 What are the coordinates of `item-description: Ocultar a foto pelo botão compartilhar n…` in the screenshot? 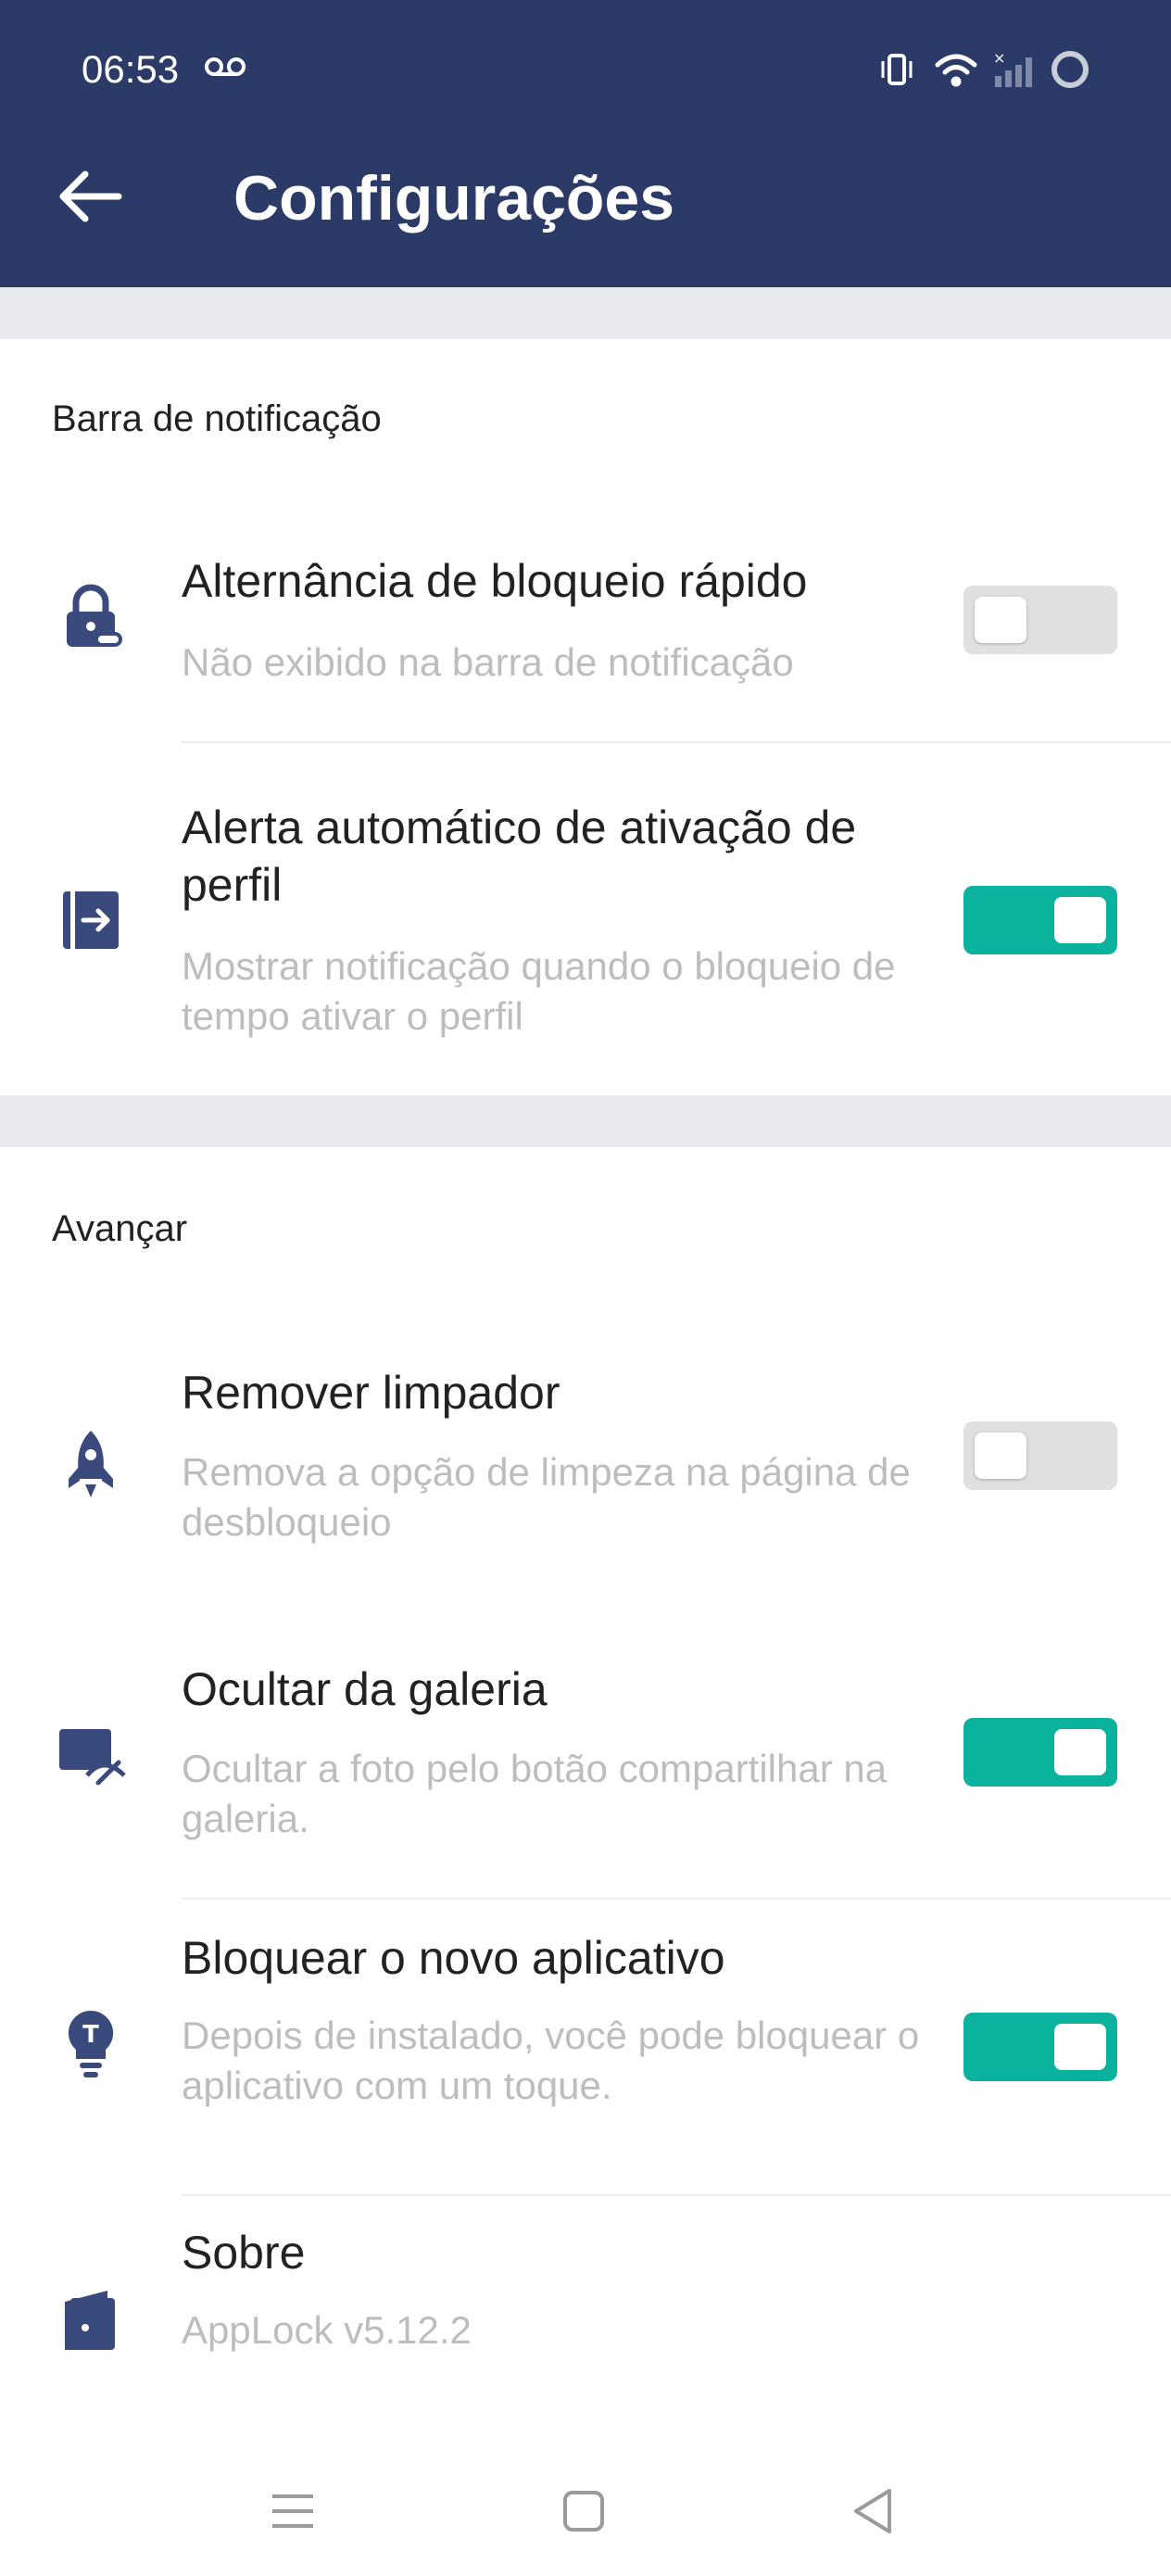 It's located at (535, 1794).